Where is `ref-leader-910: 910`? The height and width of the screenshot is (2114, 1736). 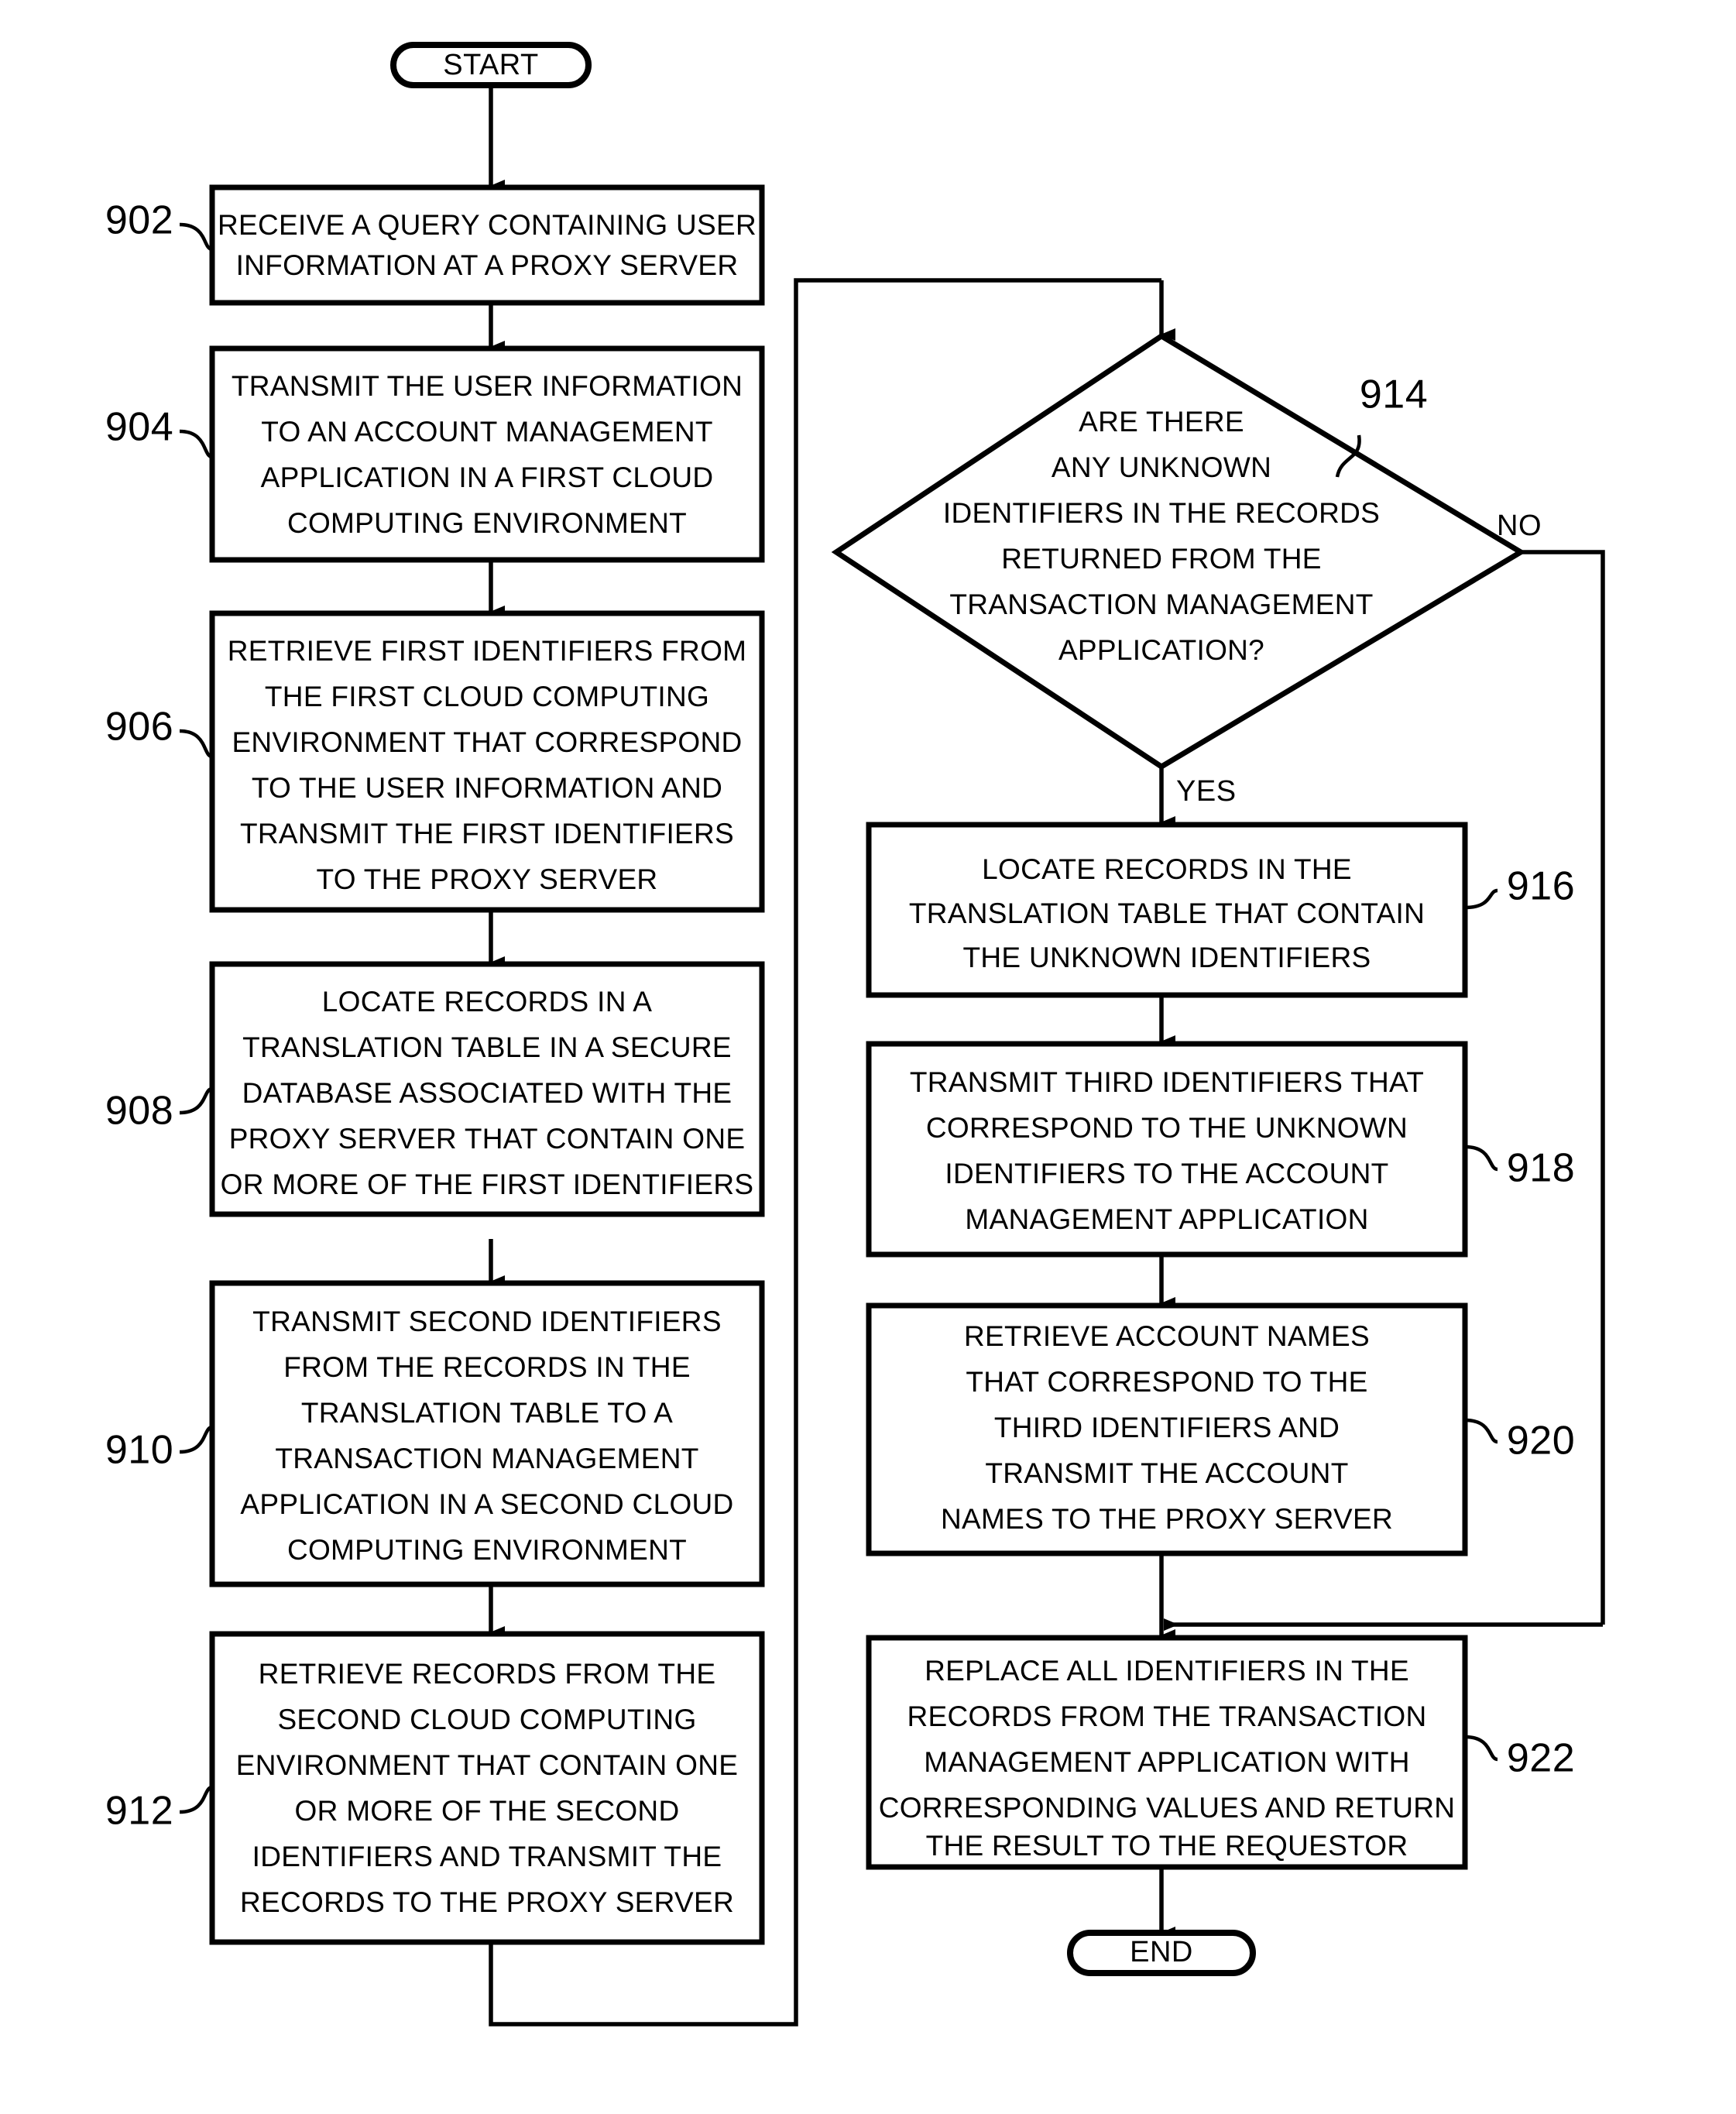 ref-leader-910: 910 is located at coordinates (159, 1449).